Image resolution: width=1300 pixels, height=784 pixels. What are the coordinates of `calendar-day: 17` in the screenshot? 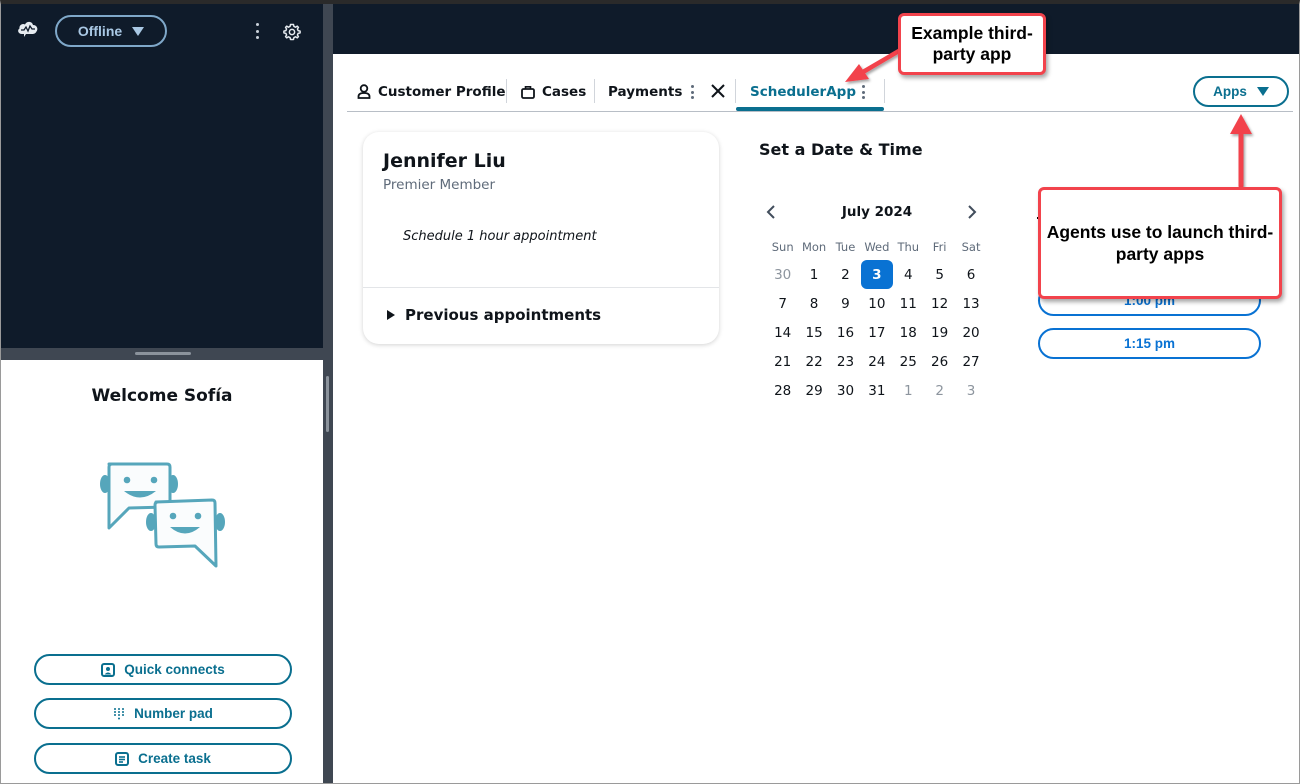 It's located at (876, 332).